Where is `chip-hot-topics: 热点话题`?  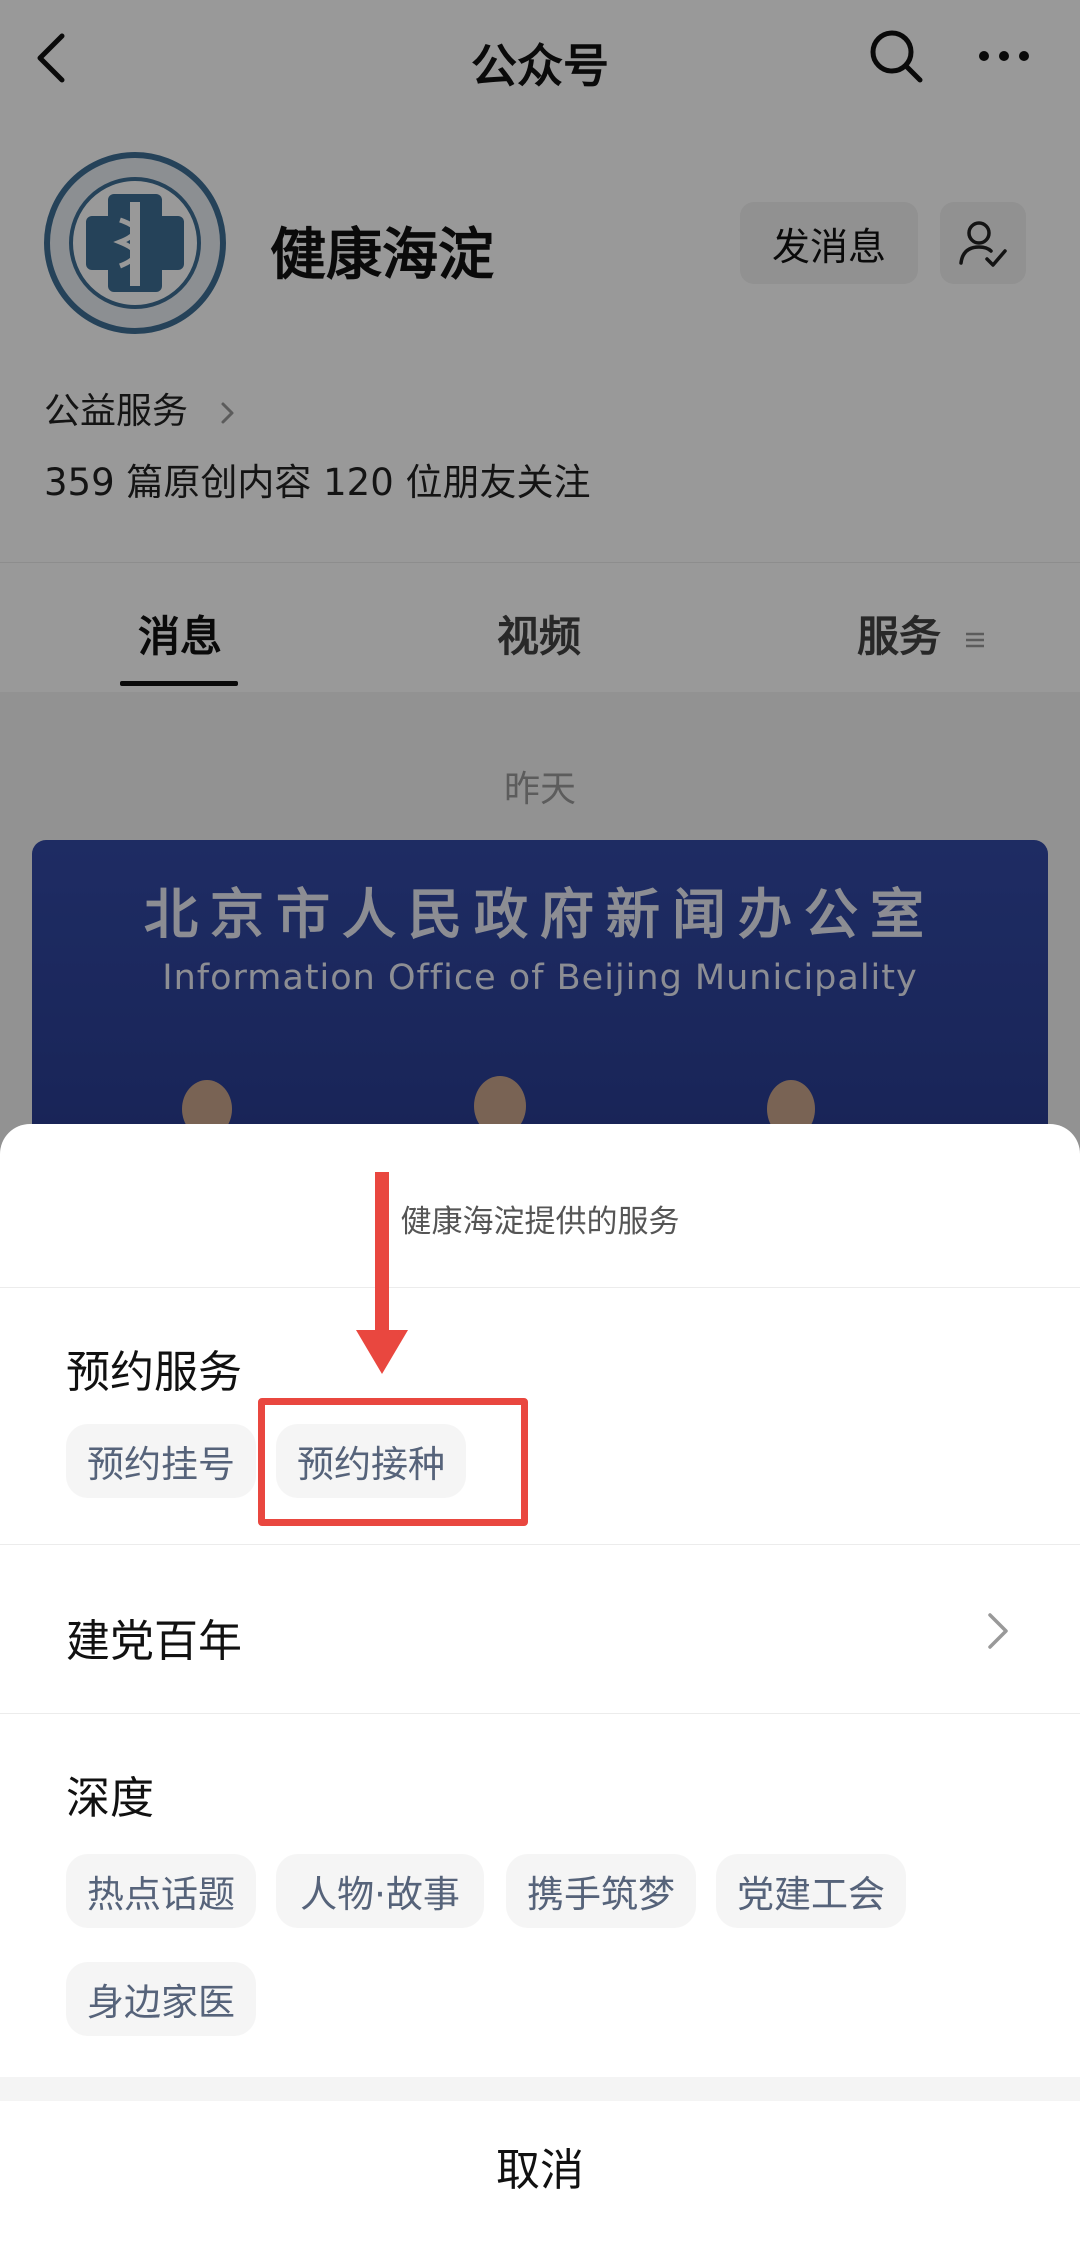
chip-hot-topics: 热点话题 is located at coordinates (161, 1891).